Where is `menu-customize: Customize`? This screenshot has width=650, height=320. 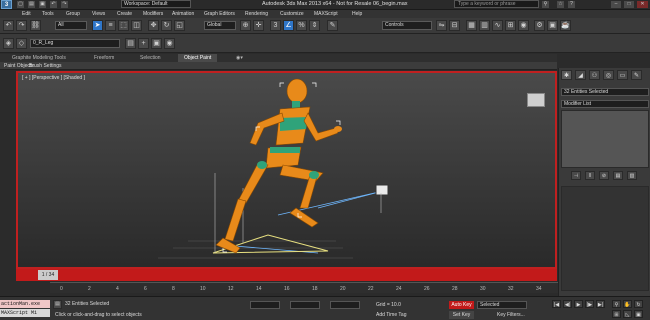 menu-customize: Customize is located at coordinates (292, 14).